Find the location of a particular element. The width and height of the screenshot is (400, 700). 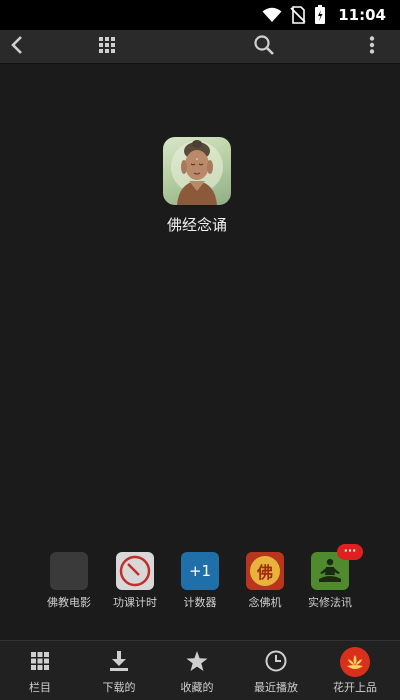

more-vertical-icon is located at coordinates (372, 47).